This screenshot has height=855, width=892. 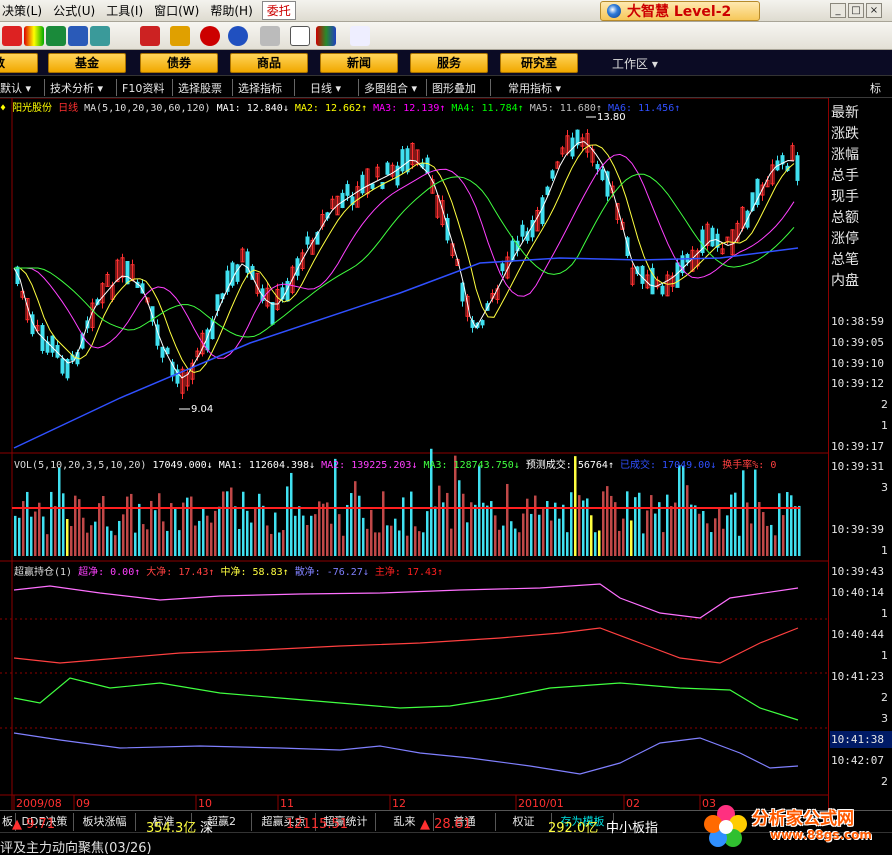 What do you see at coordinates (12, 36) in the screenshot?
I see `refresh-icon` at bounding box center [12, 36].